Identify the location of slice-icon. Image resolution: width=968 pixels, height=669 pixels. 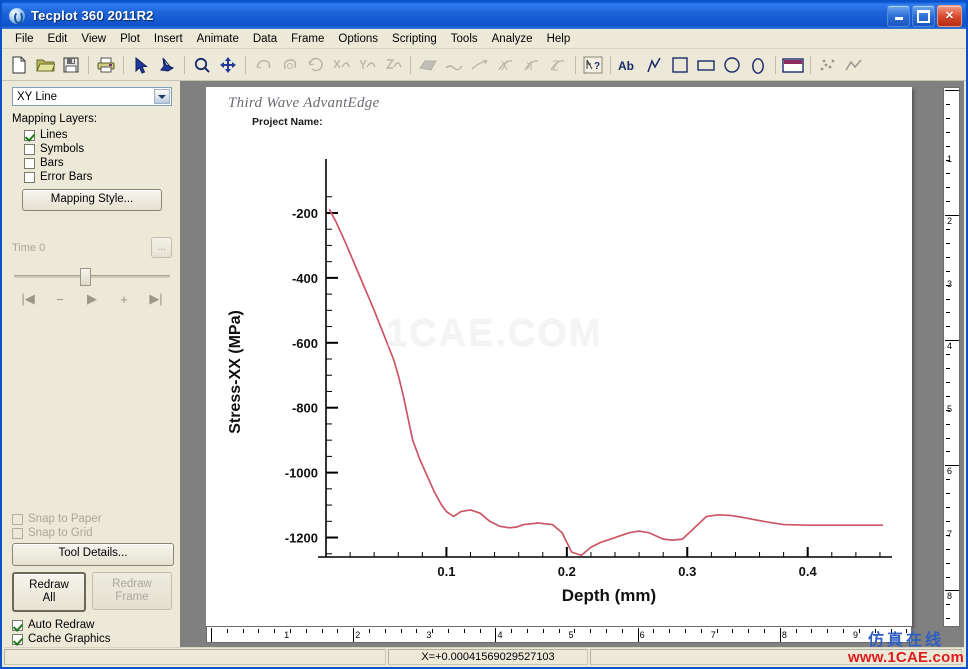
(428, 65).